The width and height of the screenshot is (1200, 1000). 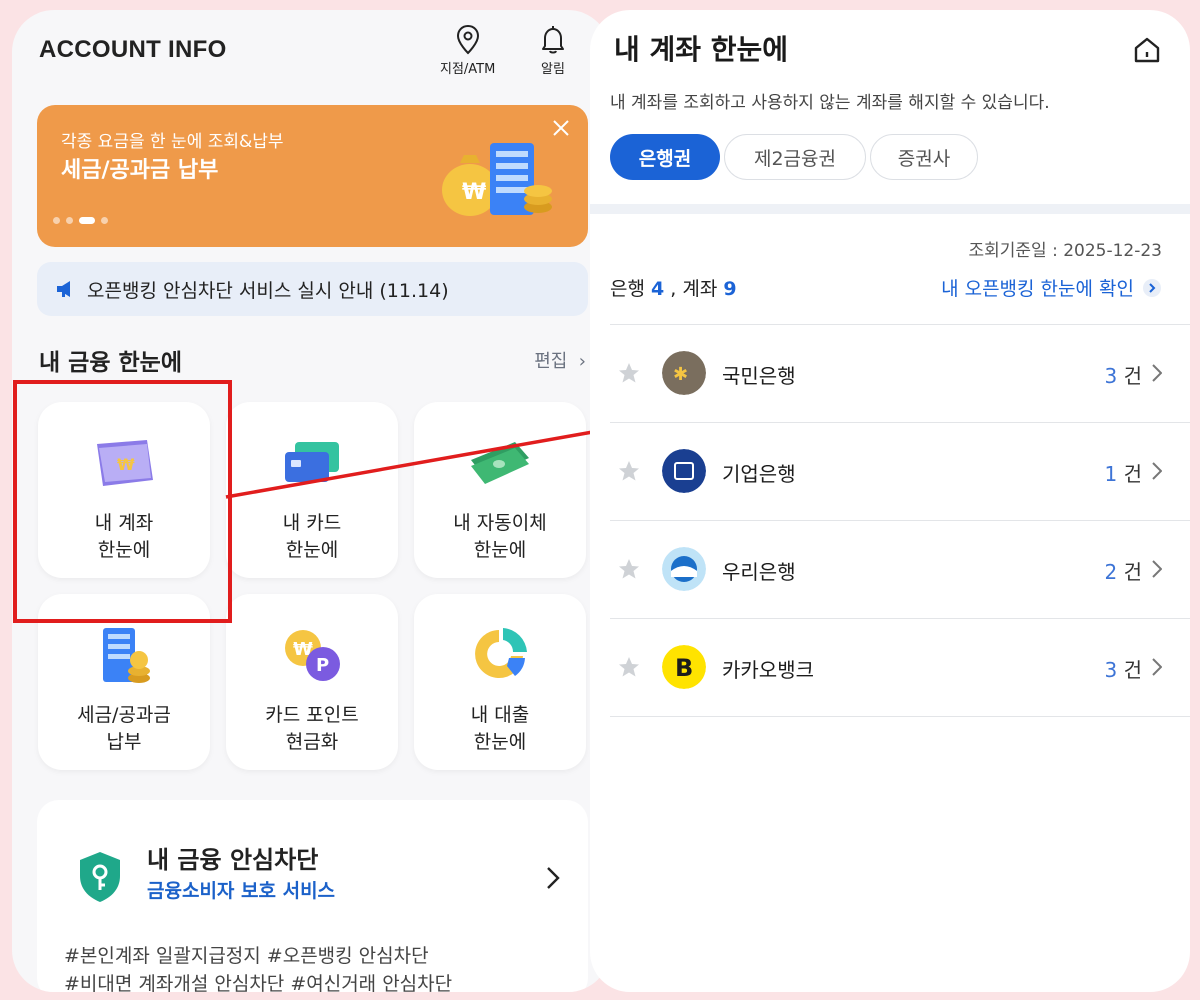 What do you see at coordinates (759, 474) in the screenshot?
I see `bank-name: 기업은행` at bounding box center [759, 474].